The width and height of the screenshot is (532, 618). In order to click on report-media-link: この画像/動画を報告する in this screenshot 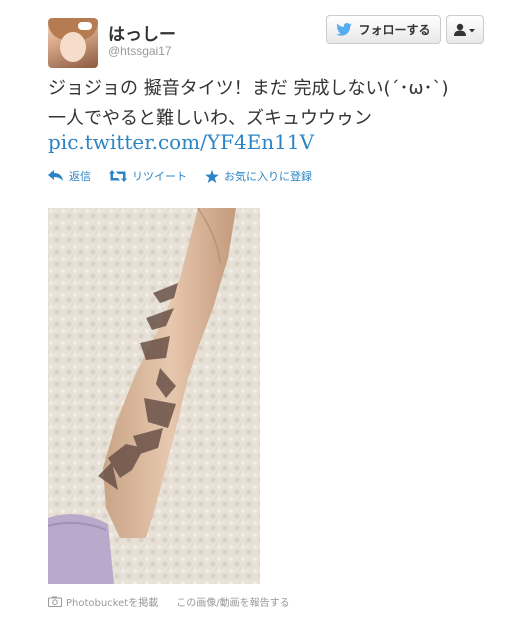, I will do `click(232, 601)`.